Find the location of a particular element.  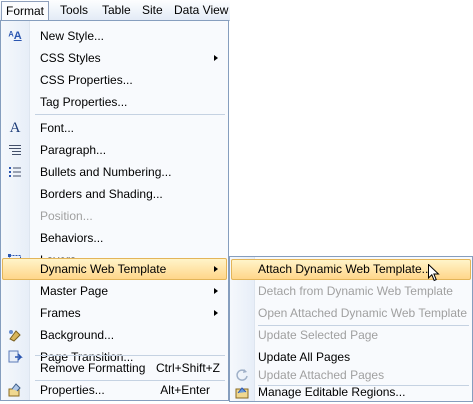

menu-item-shortcut: Alt+Enter is located at coordinates (185, 390).